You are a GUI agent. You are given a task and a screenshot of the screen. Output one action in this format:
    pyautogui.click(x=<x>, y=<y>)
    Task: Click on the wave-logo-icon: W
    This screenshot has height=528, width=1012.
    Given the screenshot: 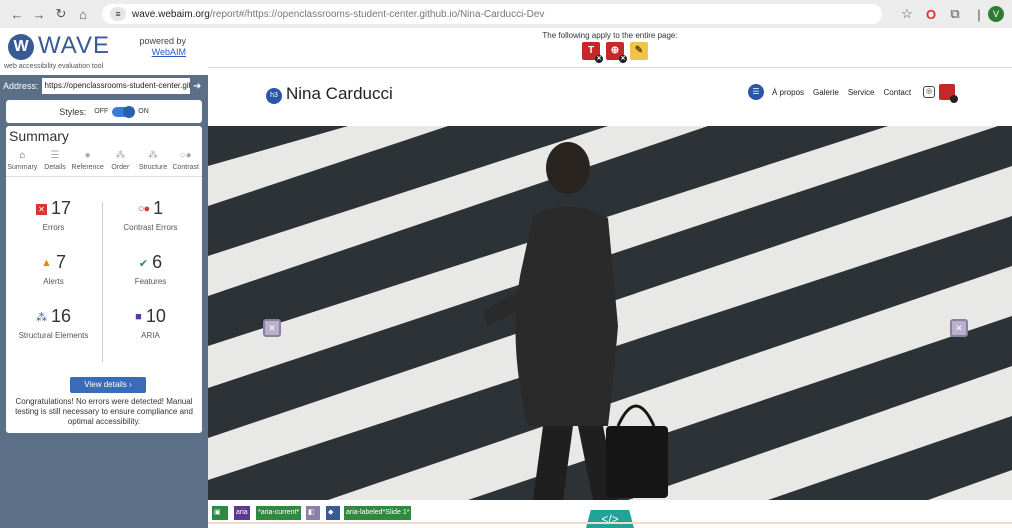 What is the action you would take?
    pyautogui.click(x=21, y=47)
    